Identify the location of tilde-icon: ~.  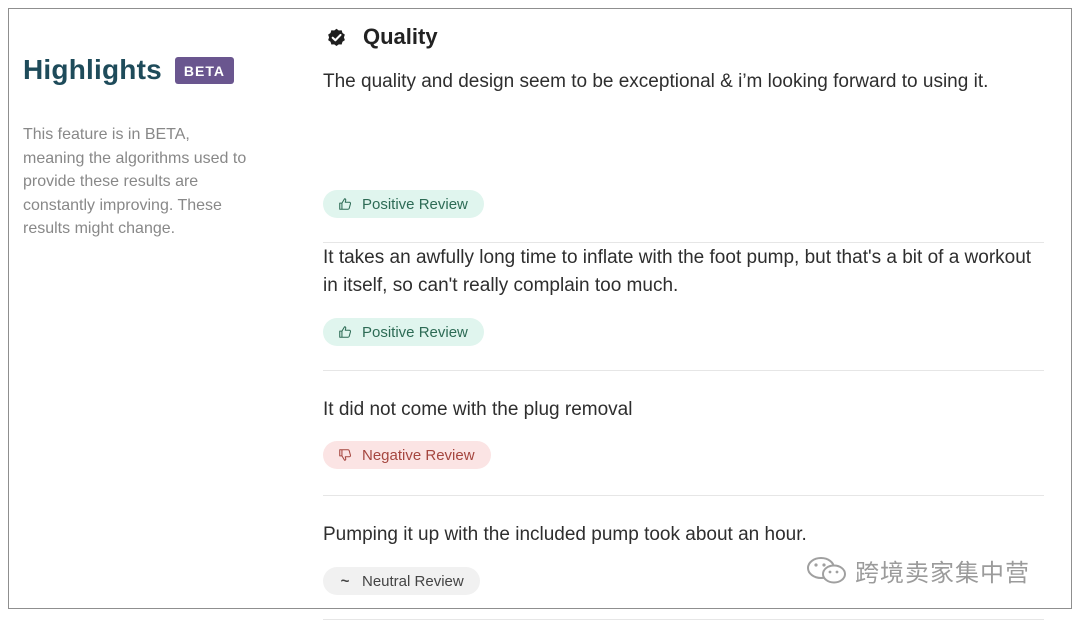
(345, 581).